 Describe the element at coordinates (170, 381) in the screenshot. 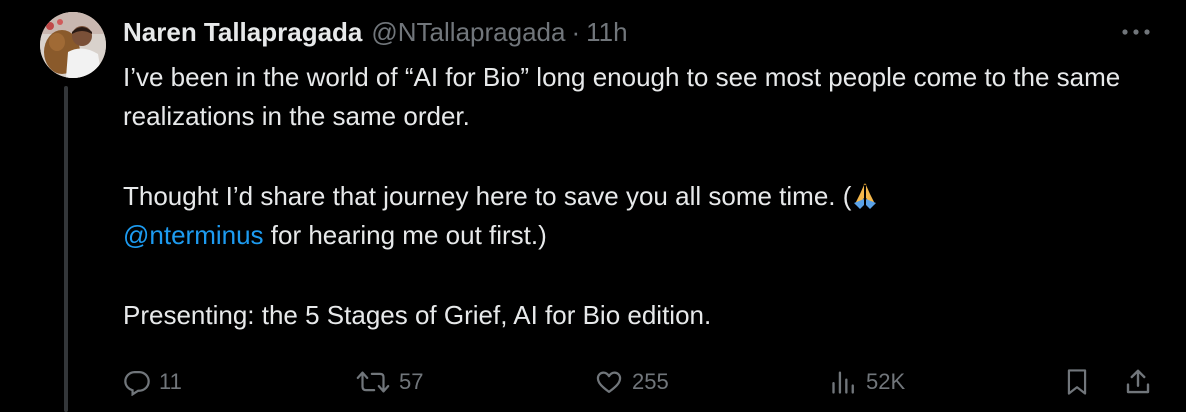

I see `reply-count: 11` at that location.